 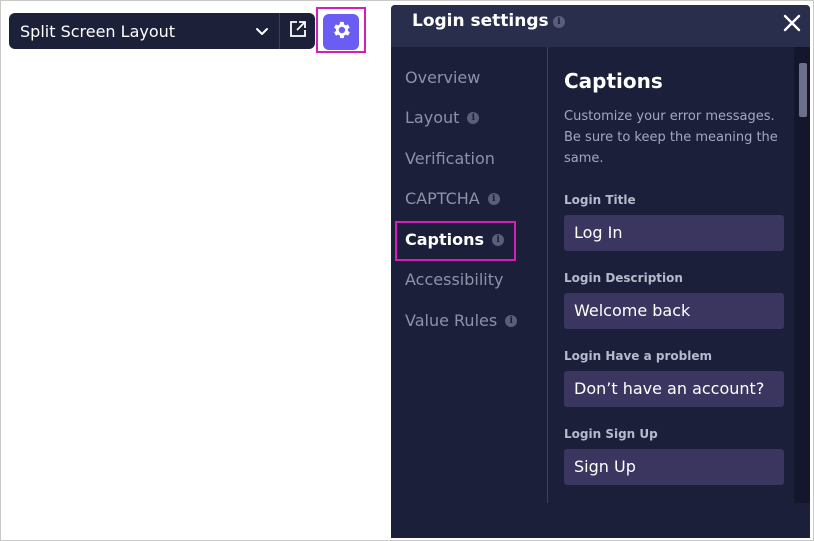 I want to click on field-label: Login Description, so click(x=623, y=278).